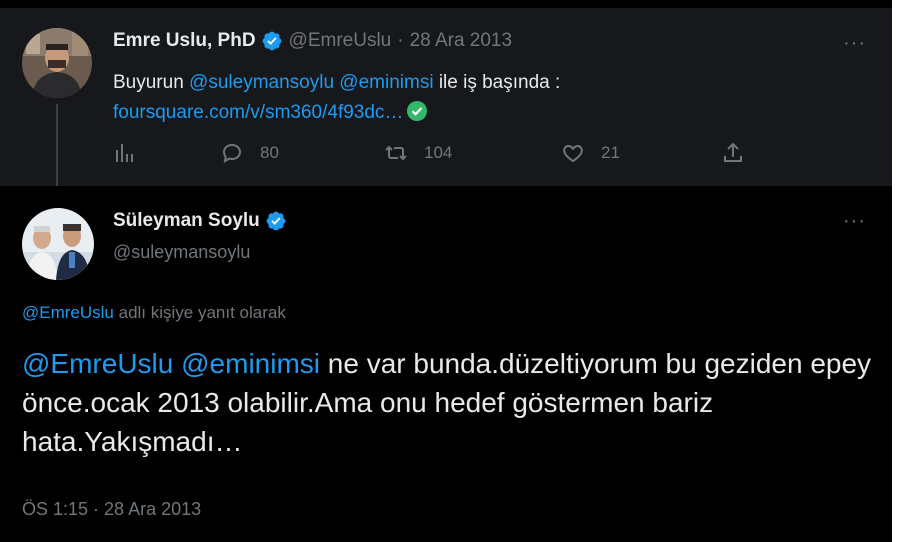 This screenshot has height=542, width=900. I want to click on reply-icon, so click(232, 153).